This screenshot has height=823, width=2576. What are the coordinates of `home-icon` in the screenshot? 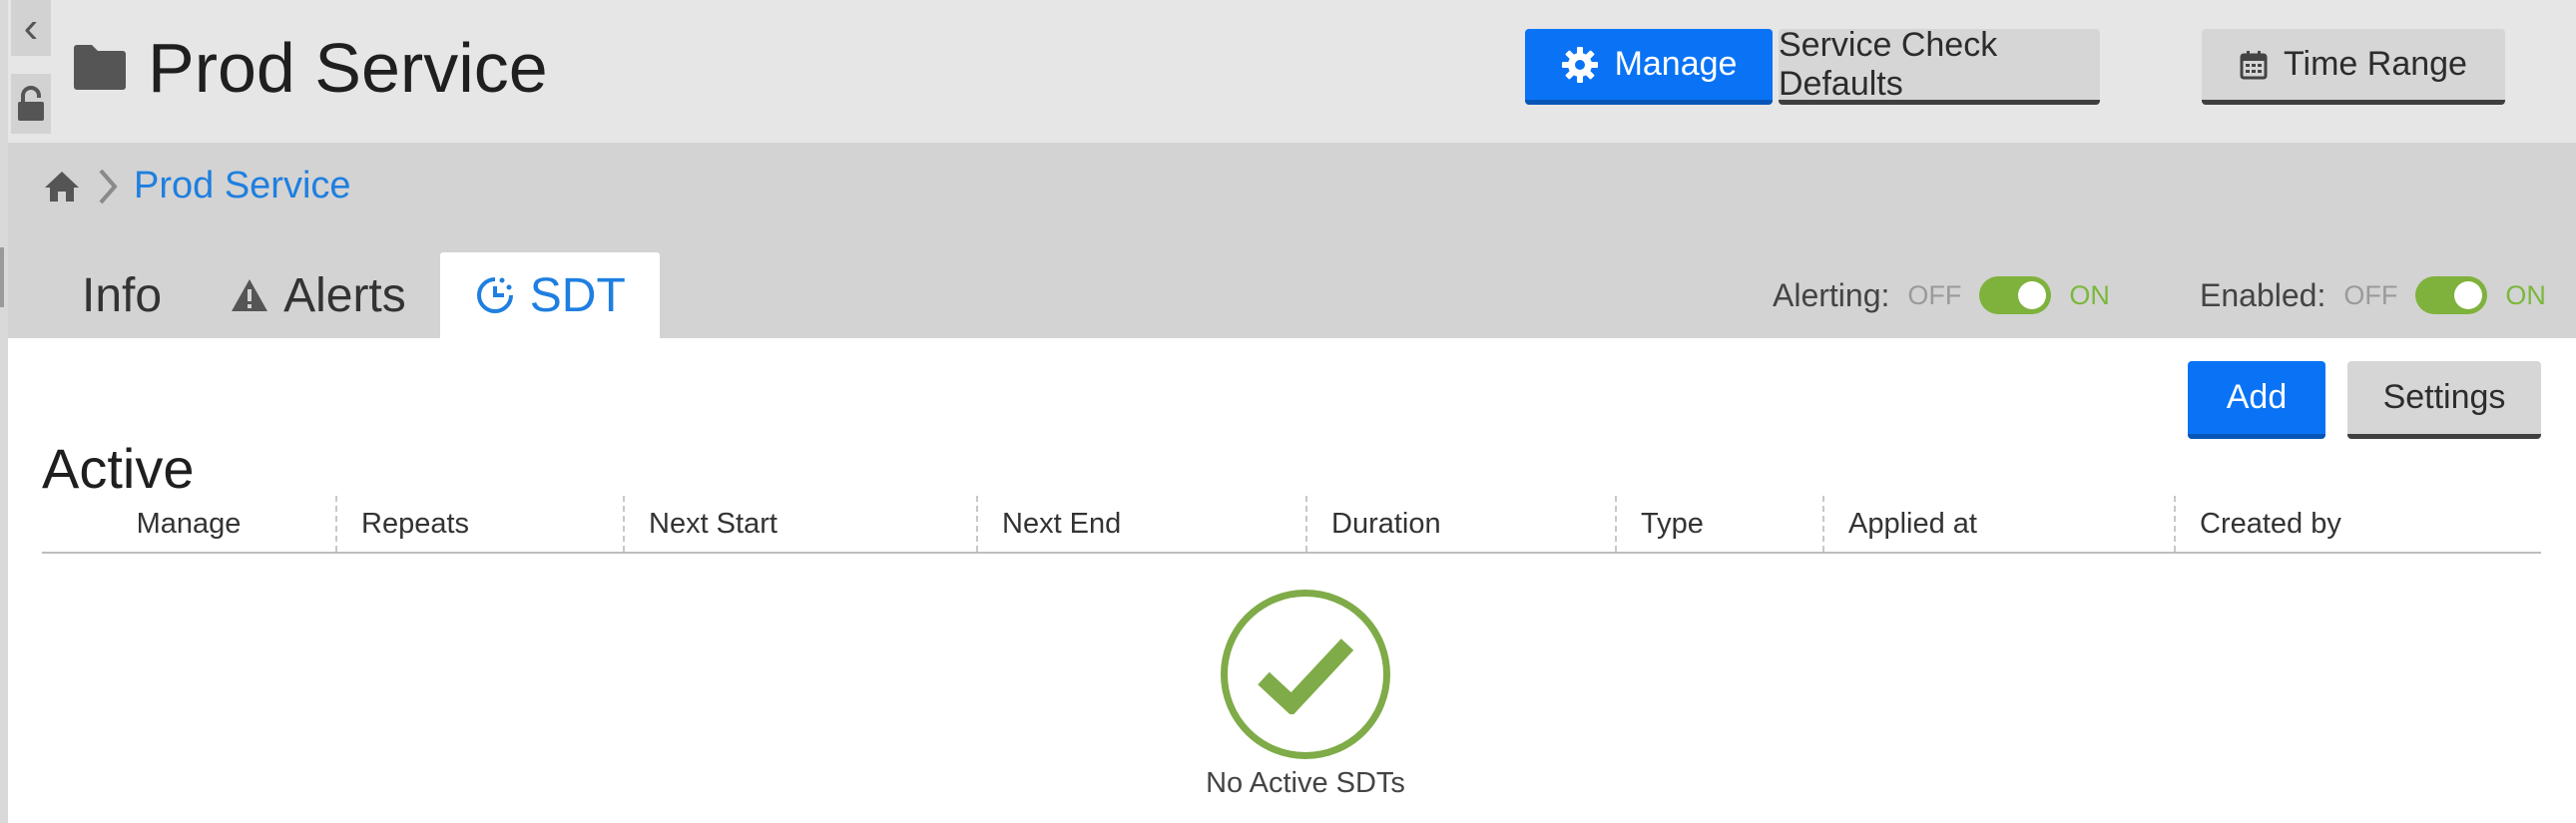 It's located at (62, 187).